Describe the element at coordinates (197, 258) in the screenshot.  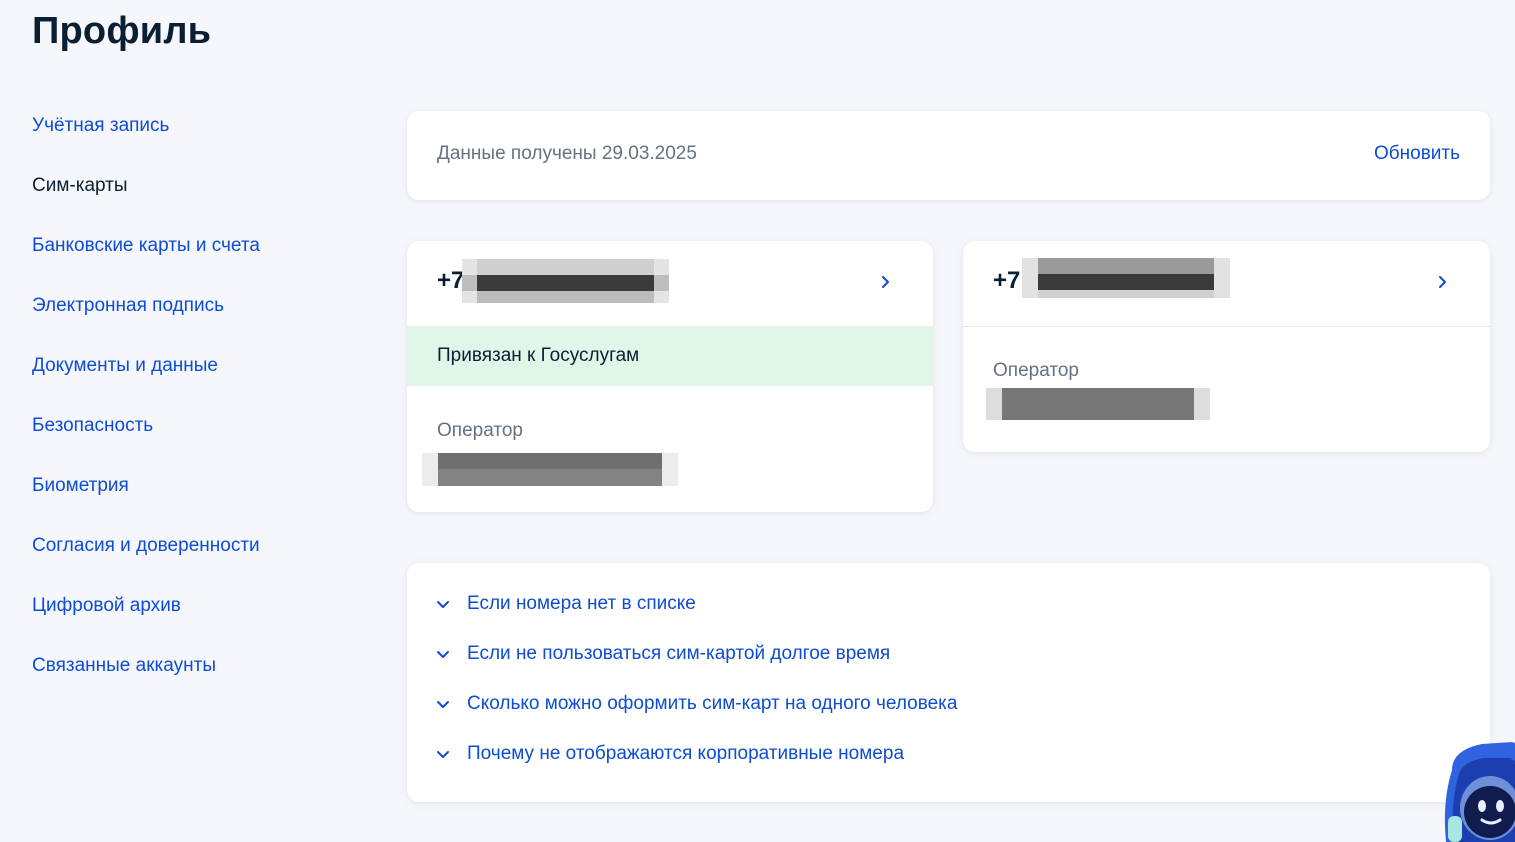
I see `sidebar-item-bank-cards: Банковские карты и счета` at that location.